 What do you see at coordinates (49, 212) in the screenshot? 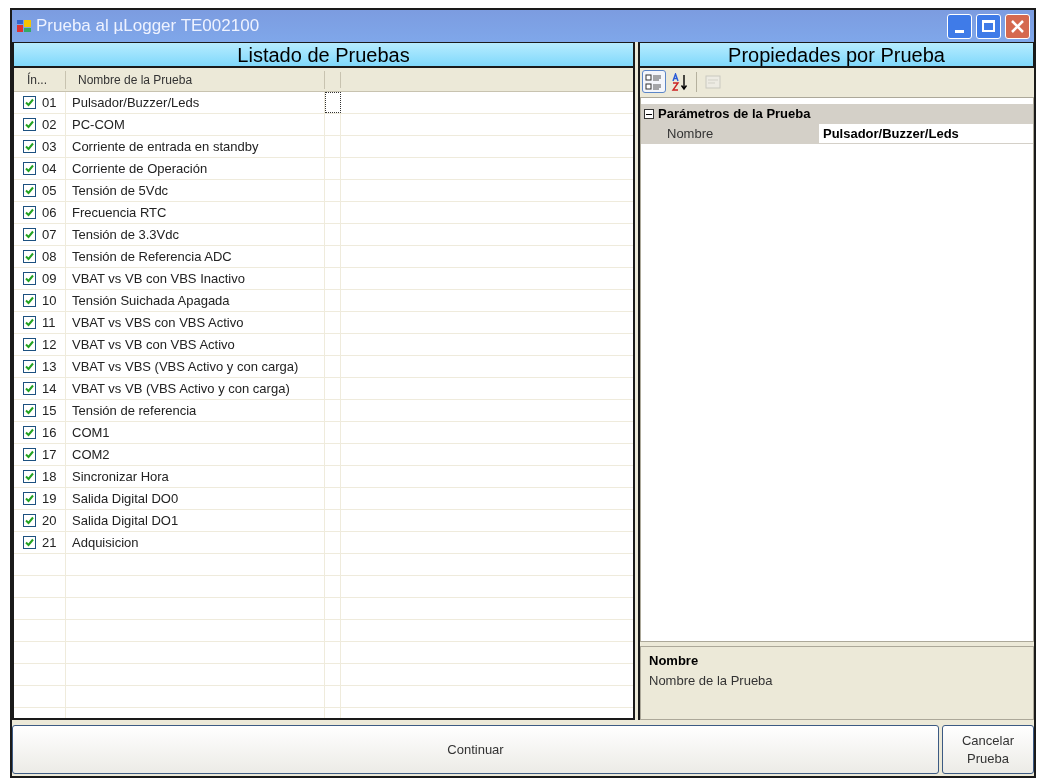
I see `index-cell-text: 06` at bounding box center [49, 212].